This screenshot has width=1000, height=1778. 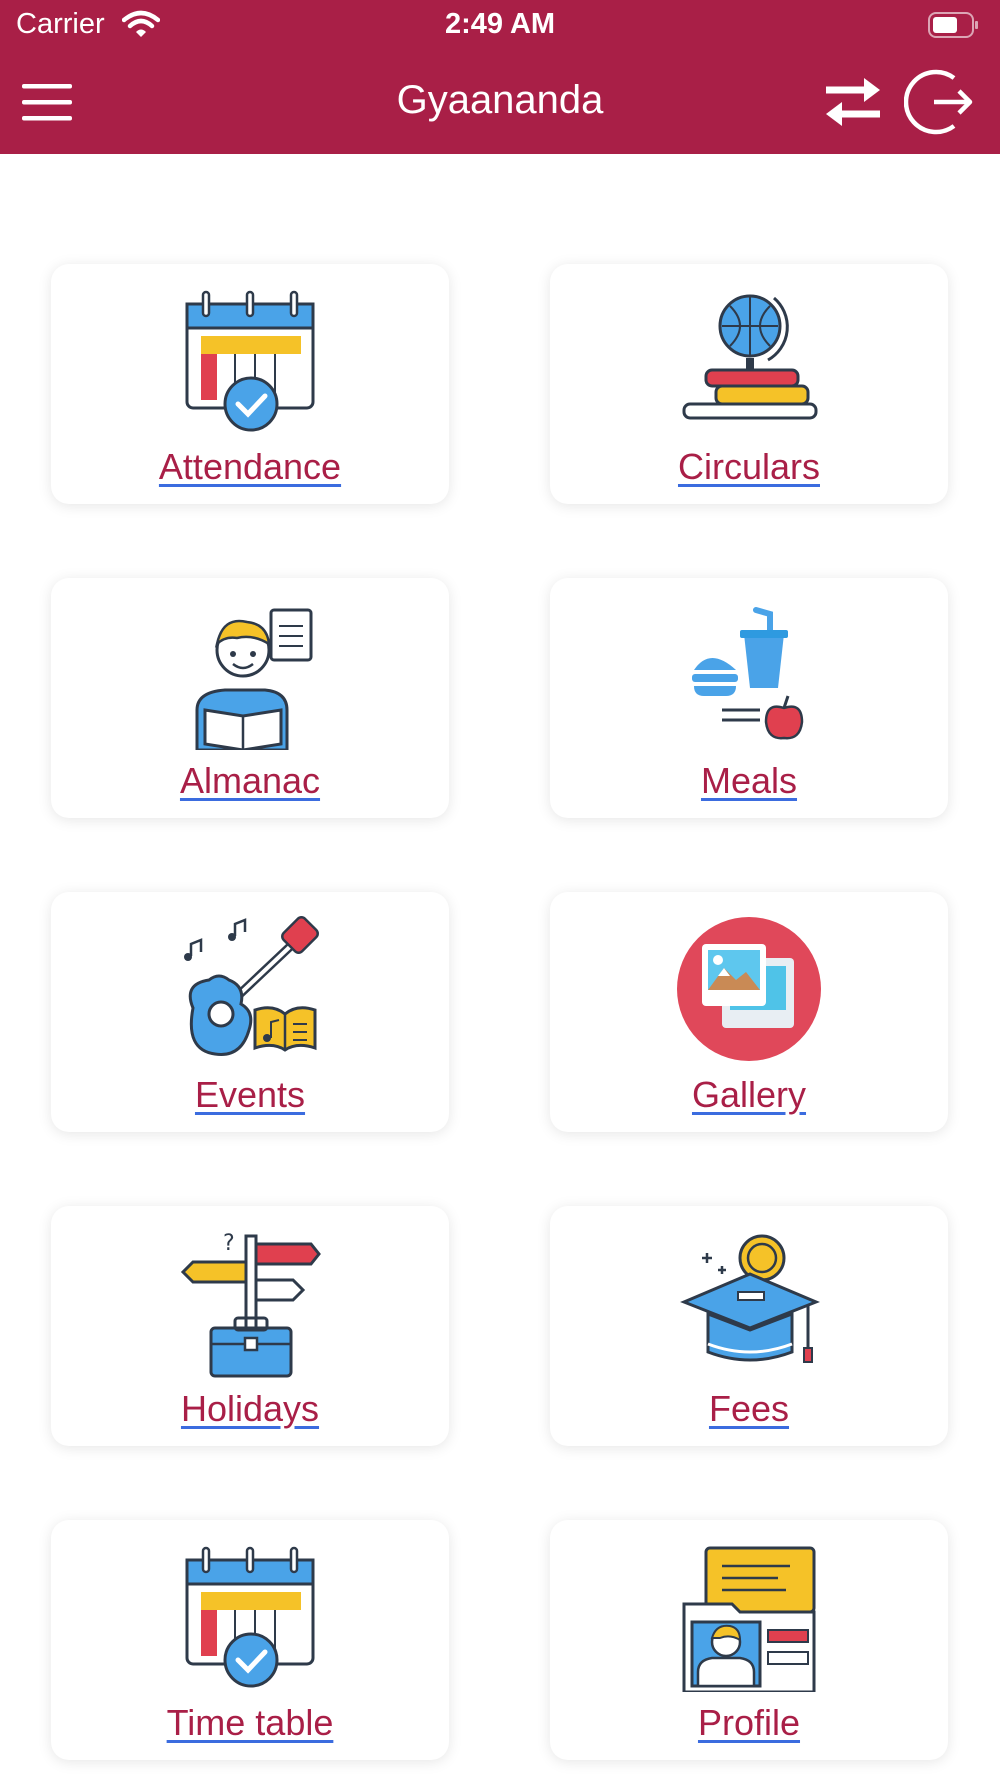 I want to click on tile-holidays: ? Holidays, so click(x=250, y=1326).